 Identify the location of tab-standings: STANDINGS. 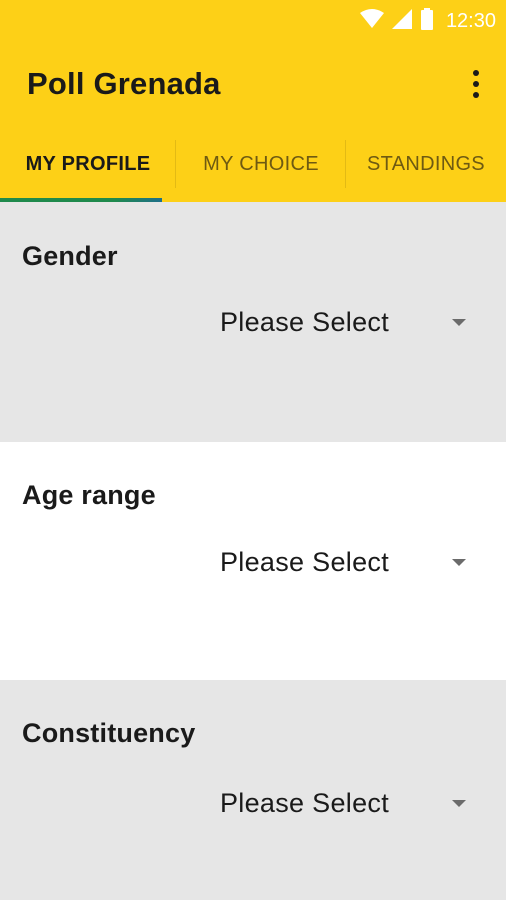
(426, 164).